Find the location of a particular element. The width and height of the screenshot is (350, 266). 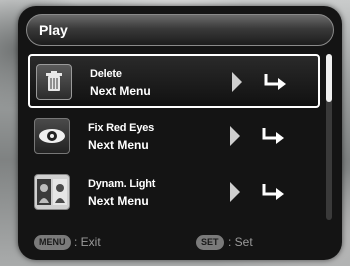

set-key-badge: SET is located at coordinates (210, 242).